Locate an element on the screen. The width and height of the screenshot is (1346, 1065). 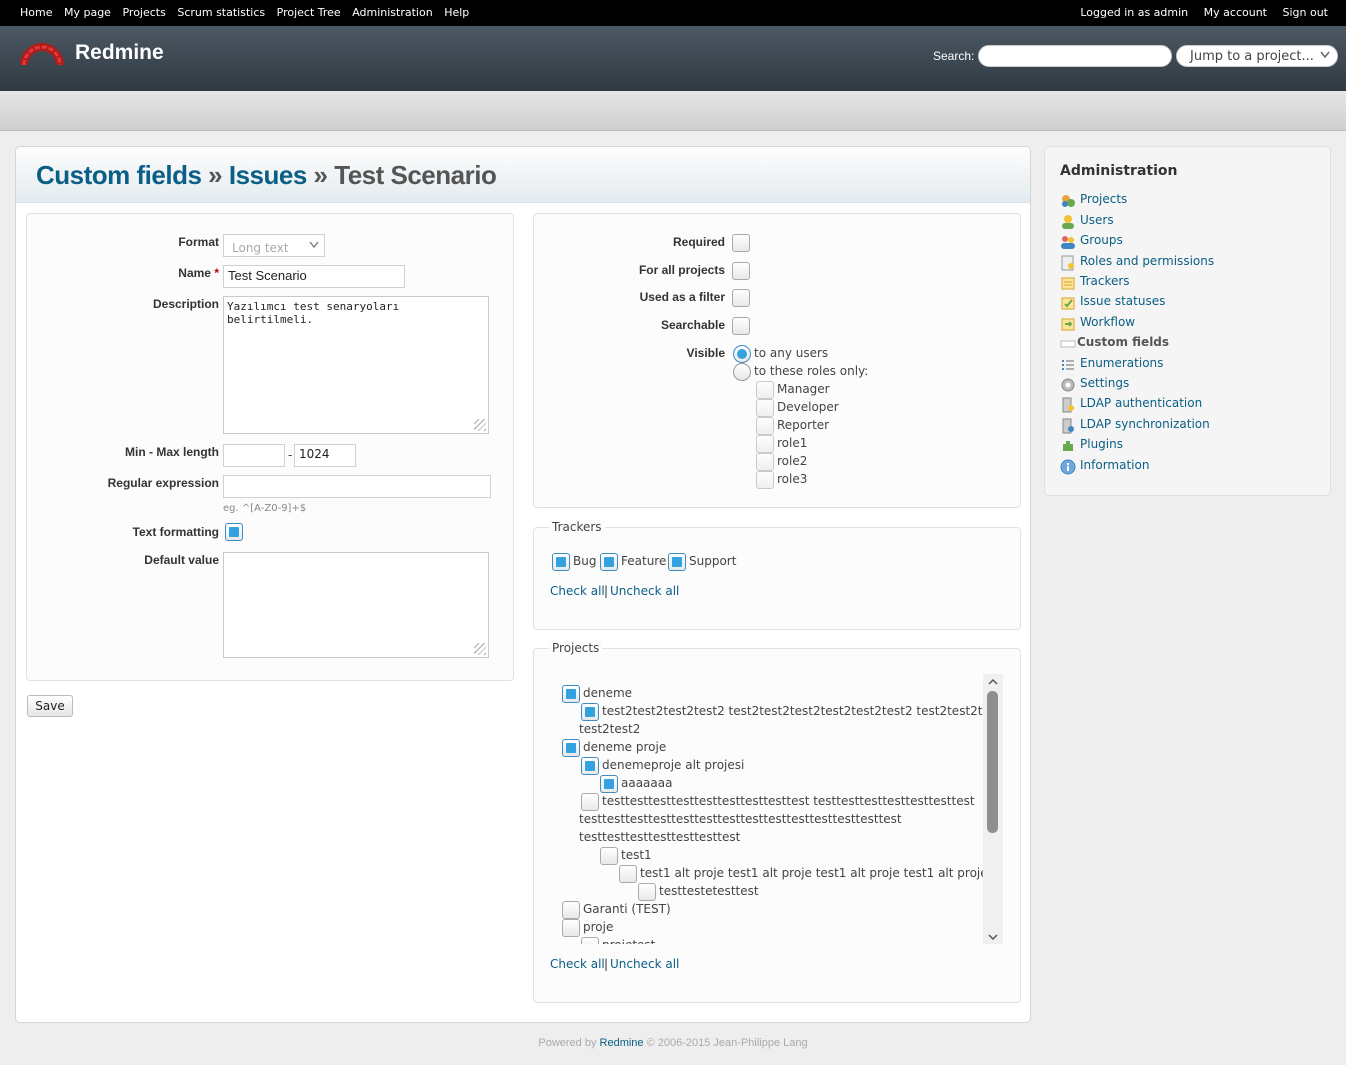
description-label: Description is located at coordinates (185, 304).